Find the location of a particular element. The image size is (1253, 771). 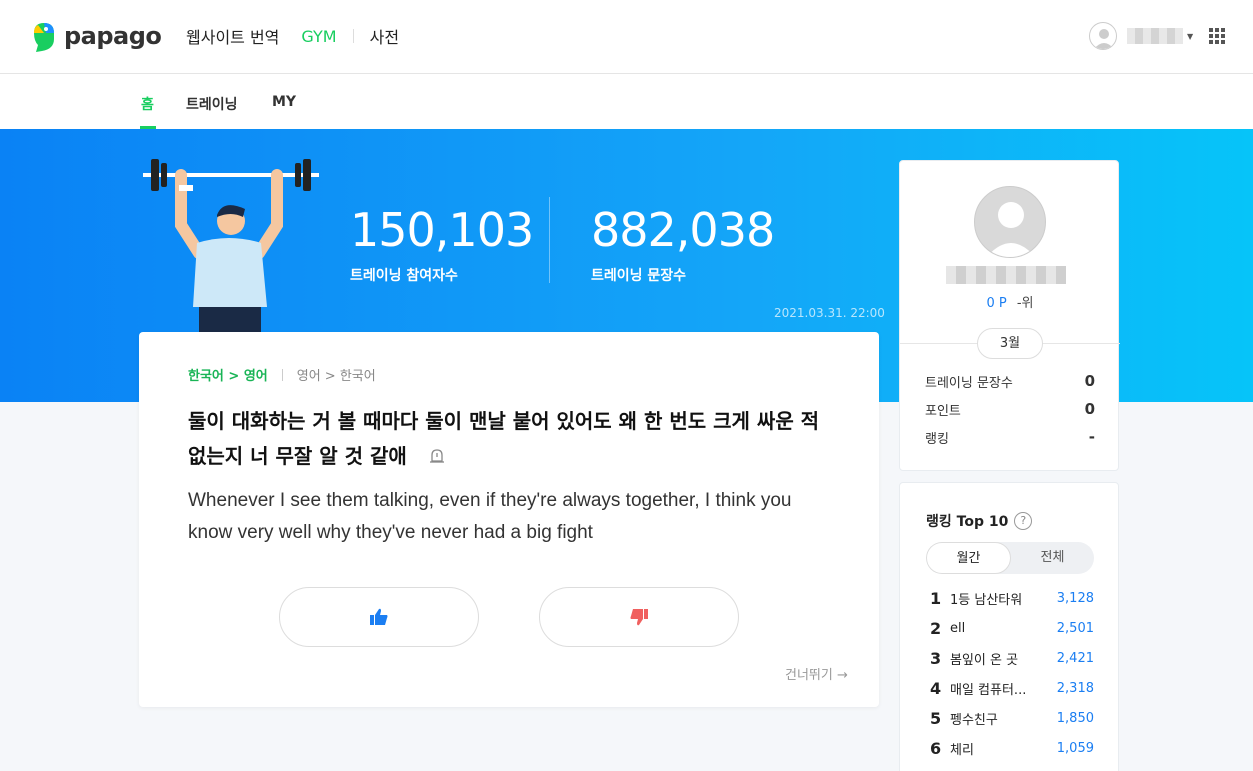

ranking-row: 3 봄잎이 온 곳 2,421 is located at coordinates (1012, 658).